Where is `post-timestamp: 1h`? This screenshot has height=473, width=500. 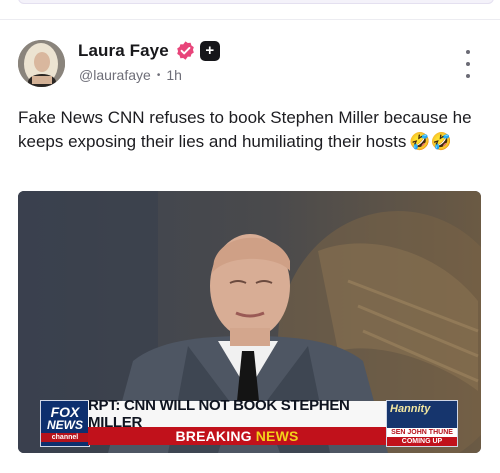
post-timestamp: 1h is located at coordinates (174, 75).